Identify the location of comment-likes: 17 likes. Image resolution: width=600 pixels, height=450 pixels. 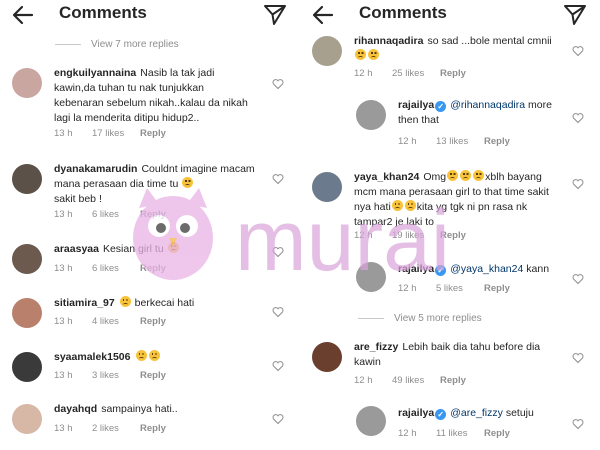
(116, 133).